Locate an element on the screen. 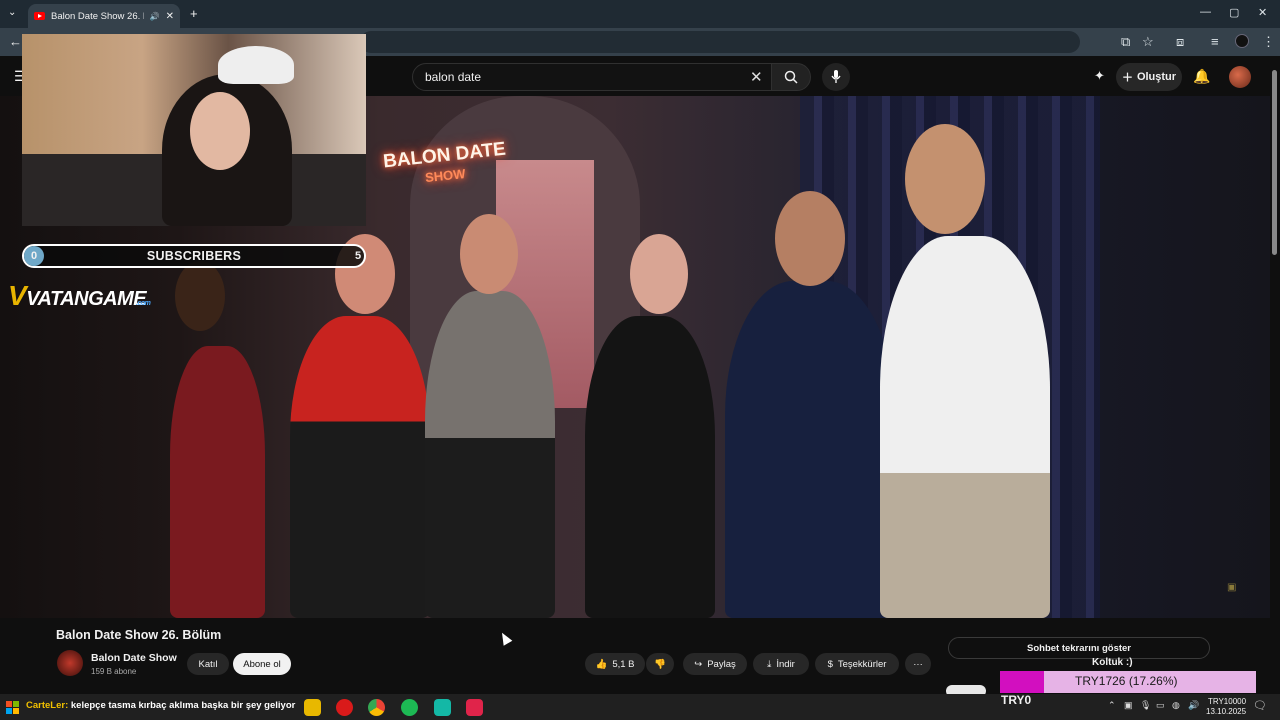 This screenshot has height=720, width=1280. app-icon is located at coordinates (442, 707).